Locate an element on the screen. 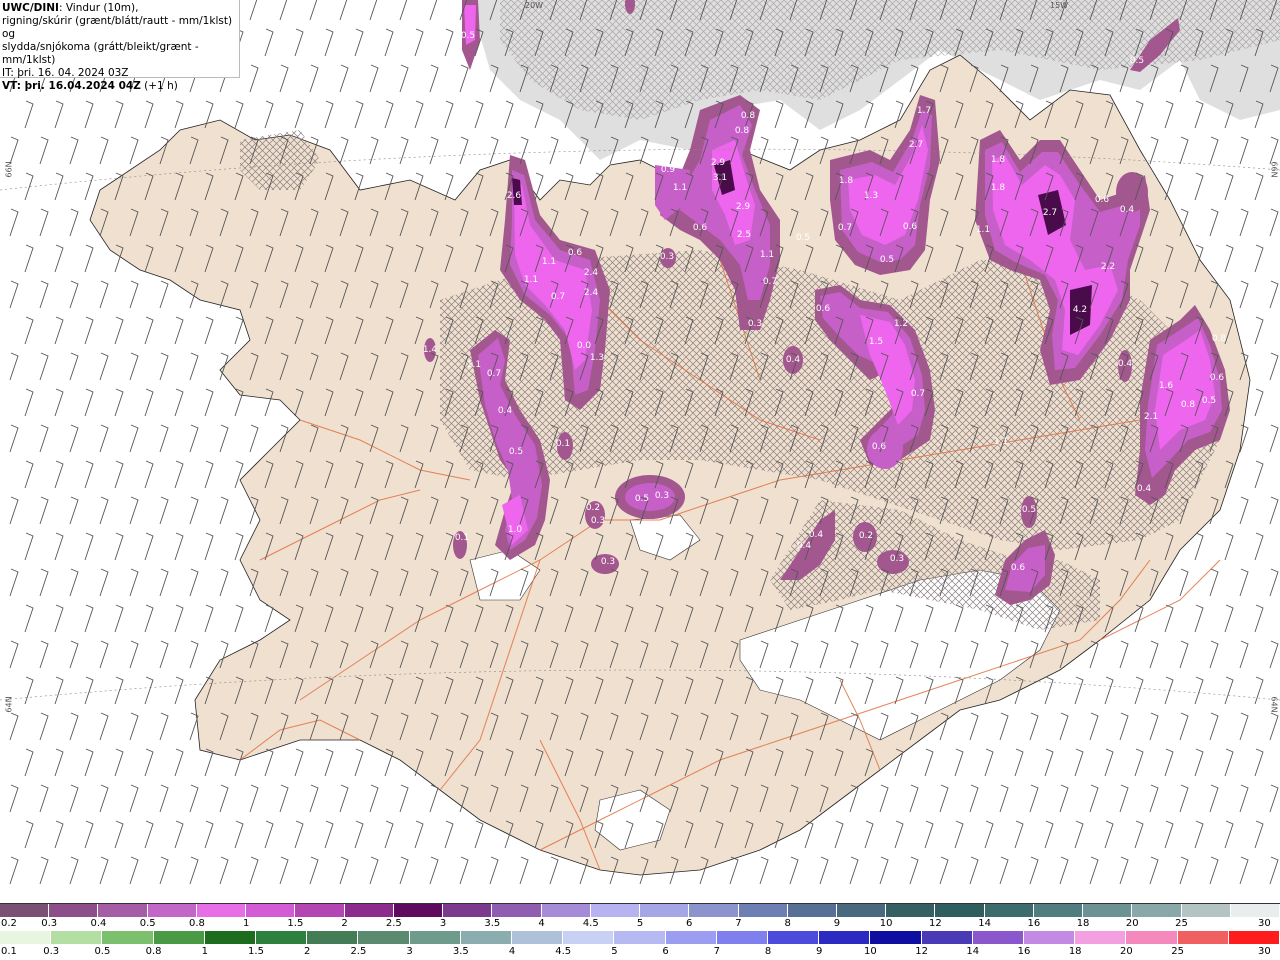 This screenshot has width=1280, height=960. legend-label: 10 is located at coordinates (870, 951).